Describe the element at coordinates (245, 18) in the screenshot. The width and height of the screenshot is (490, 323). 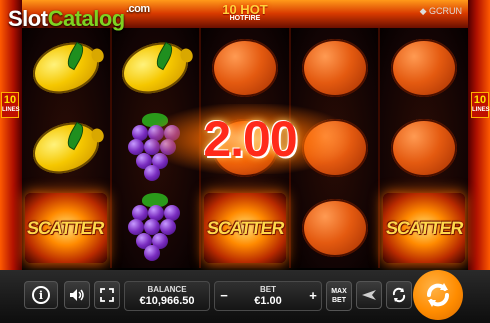
I see `game-subtitle: HOTFIRE` at that location.